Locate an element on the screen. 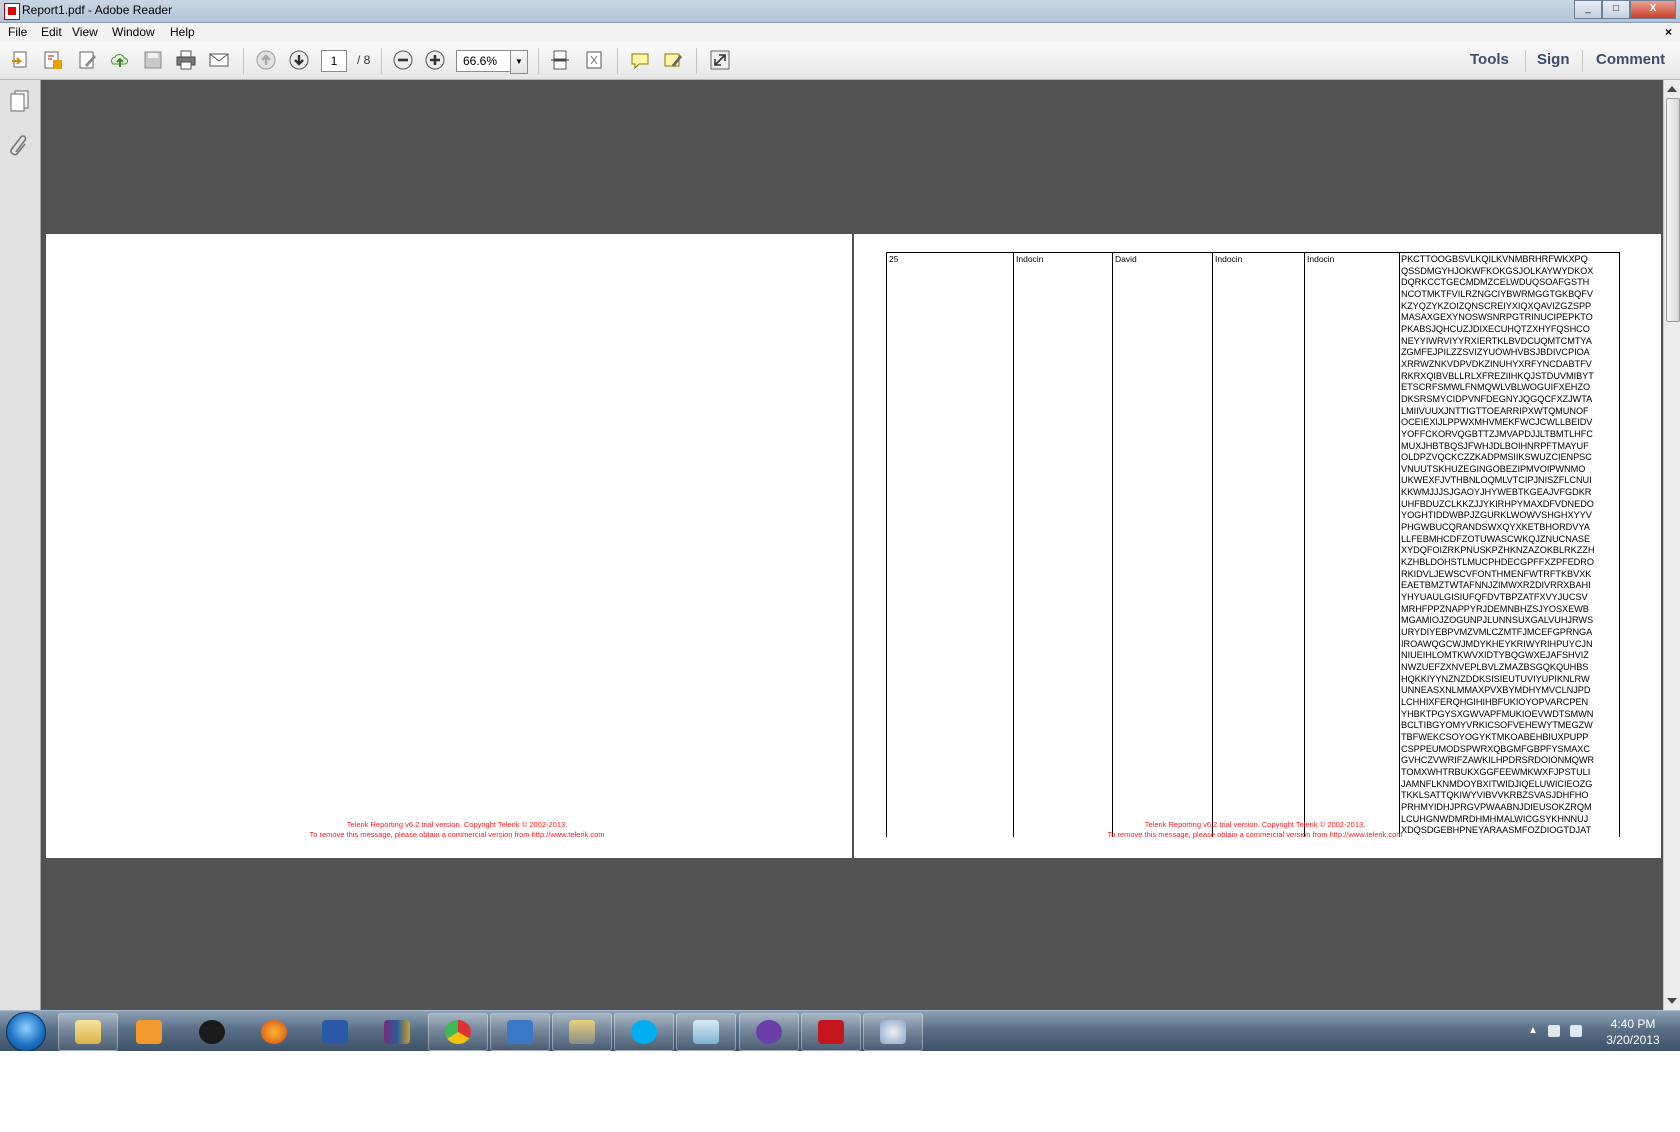  scrollbar-thumb is located at coordinates (1673, 210).